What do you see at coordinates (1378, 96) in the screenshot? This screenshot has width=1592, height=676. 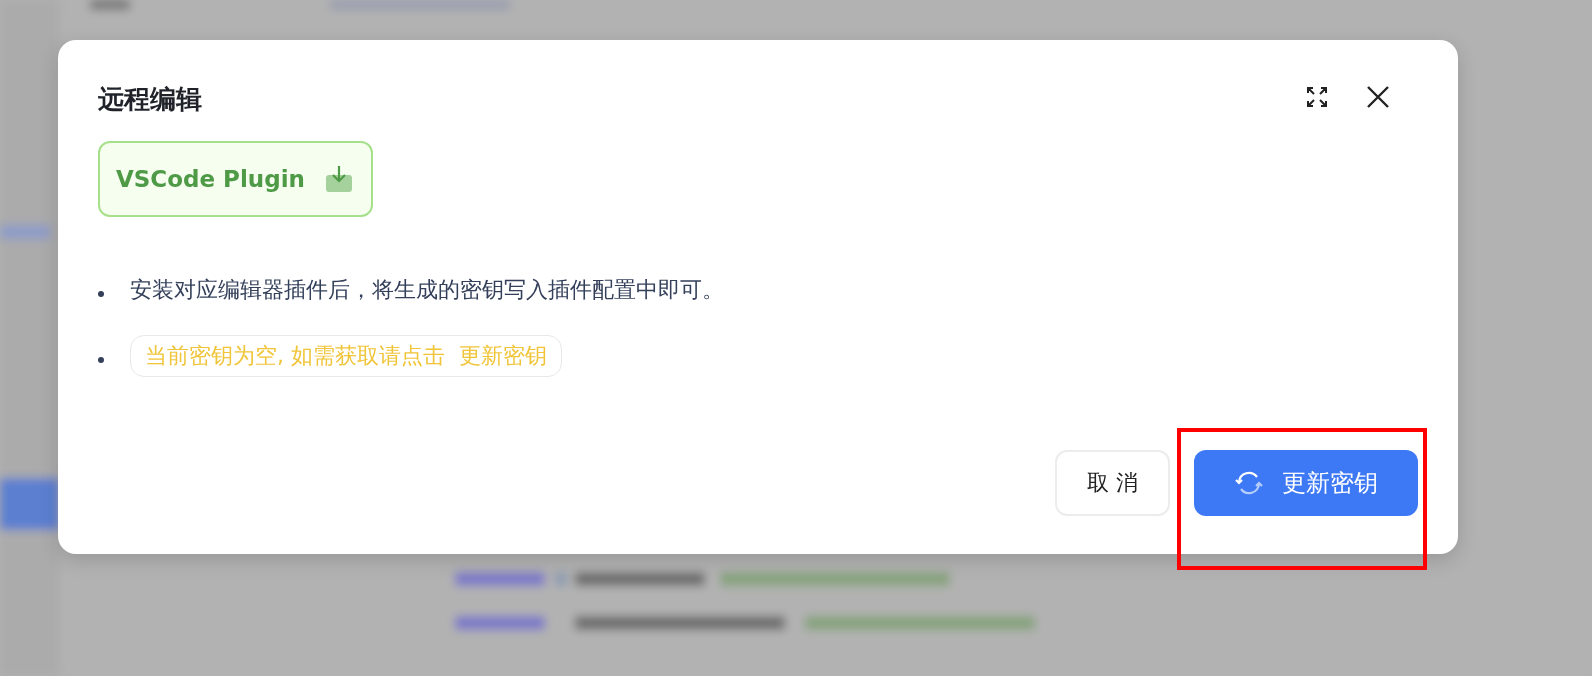 I see `close-icon` at bounding box center [1378, 96].